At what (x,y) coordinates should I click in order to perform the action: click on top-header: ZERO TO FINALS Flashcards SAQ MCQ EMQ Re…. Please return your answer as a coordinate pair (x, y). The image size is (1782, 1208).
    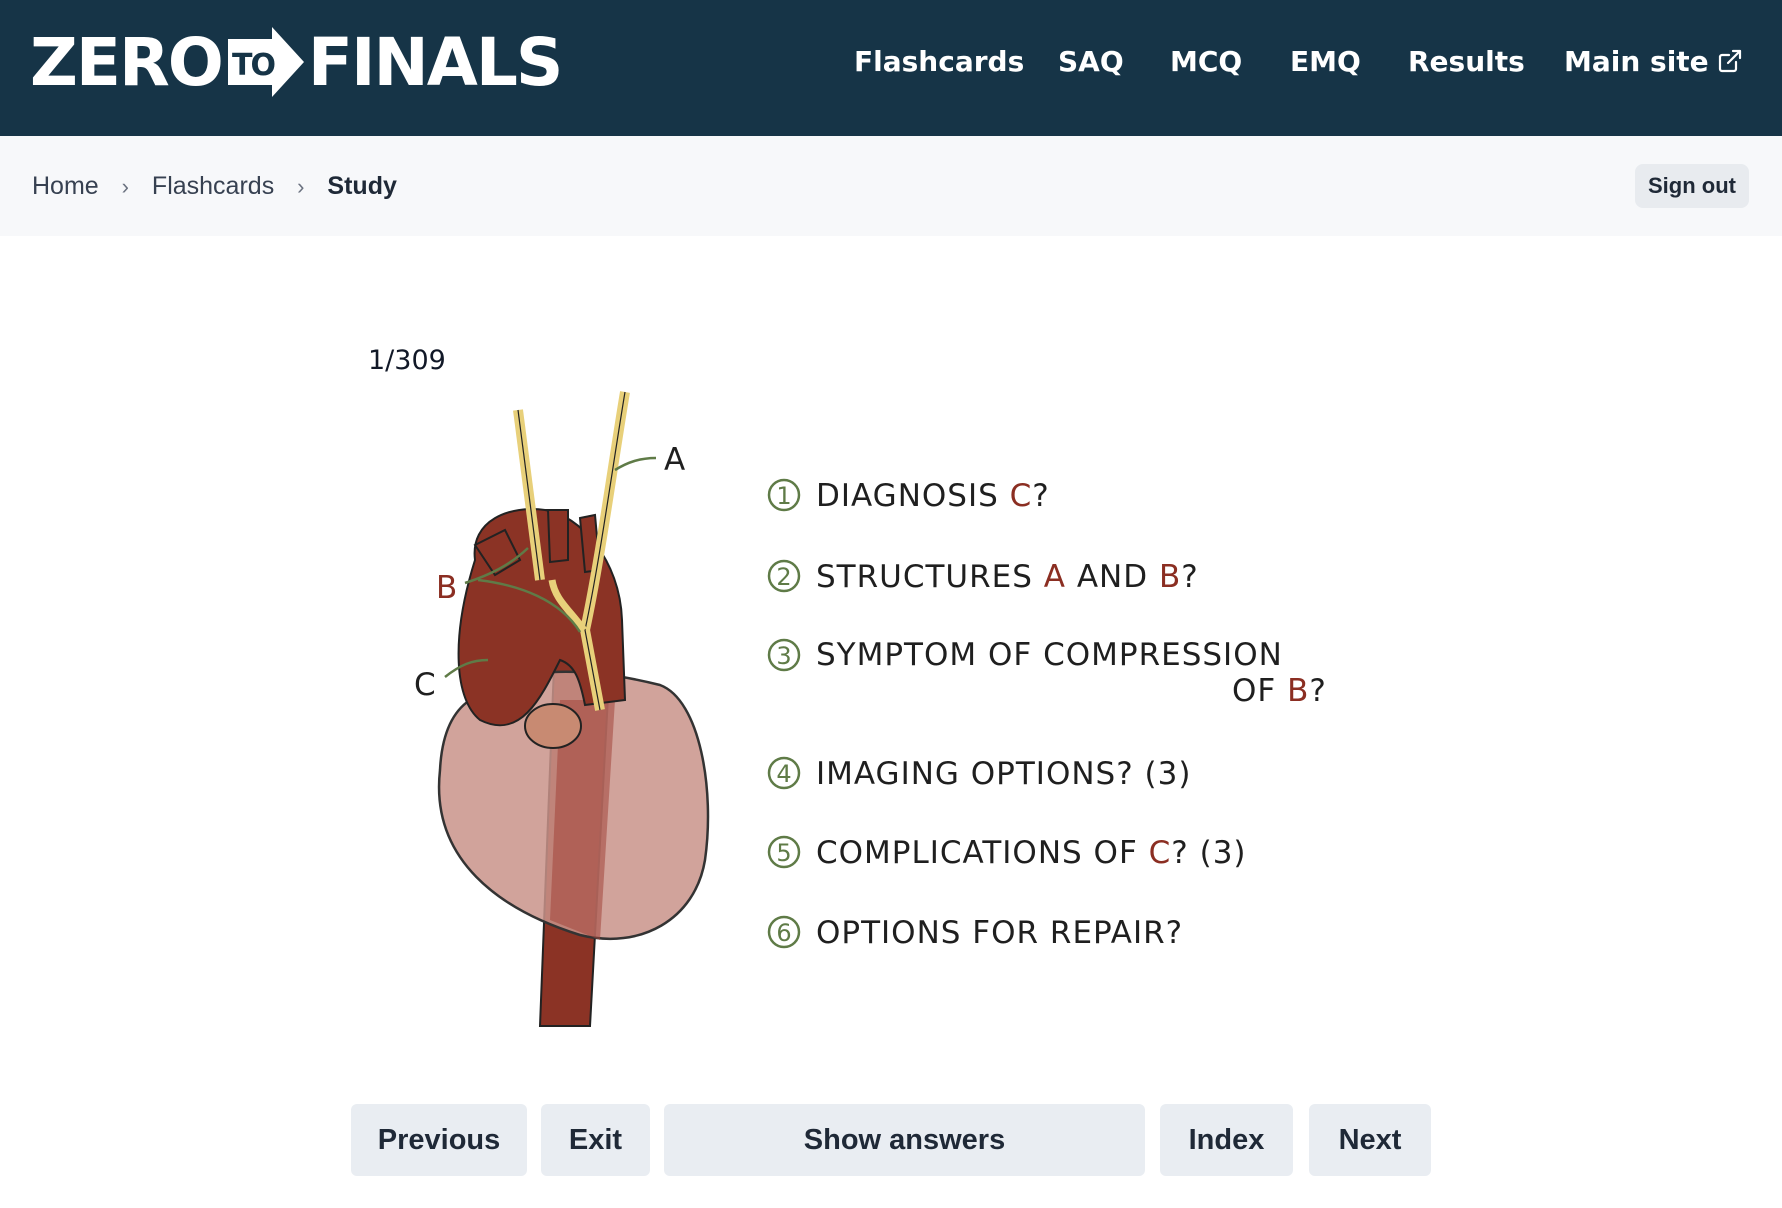
    Looking at the image, I should click on (891, 68).